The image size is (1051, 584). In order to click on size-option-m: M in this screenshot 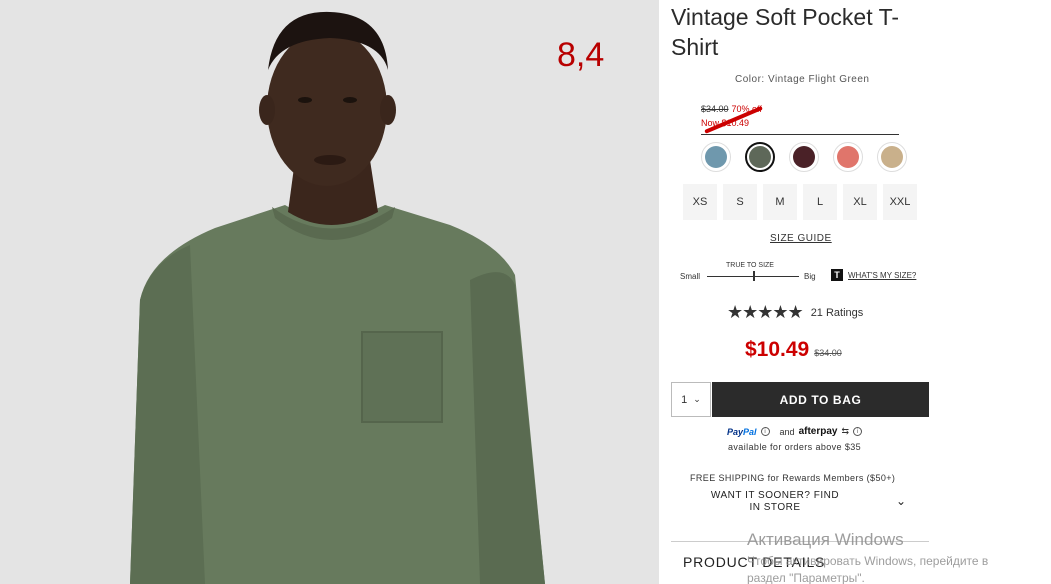, I will do `click(780, 202)`.